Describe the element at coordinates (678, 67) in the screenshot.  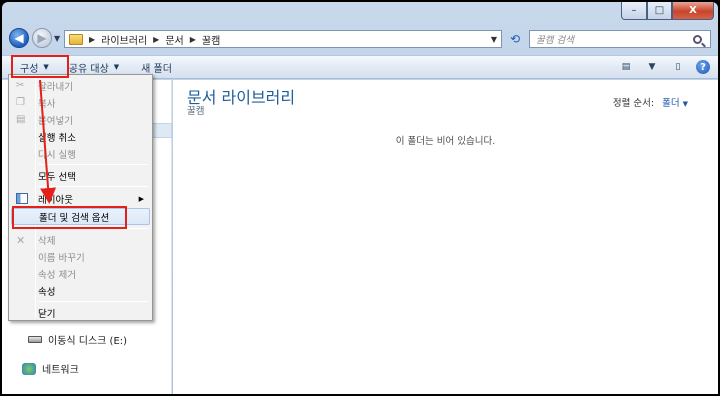
I see `preview-pane-icon: ▯` at that location.